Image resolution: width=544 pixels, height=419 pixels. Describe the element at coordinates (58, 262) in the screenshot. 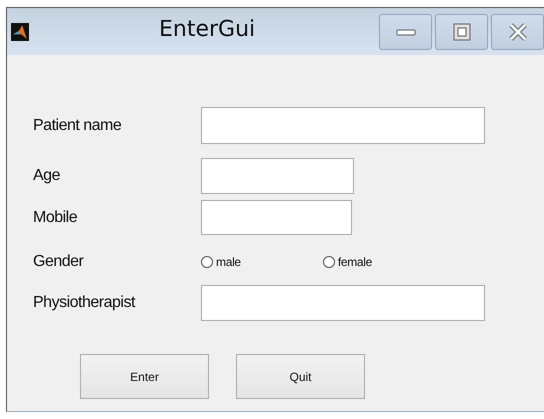

I see `field-label: Gender` at that location.